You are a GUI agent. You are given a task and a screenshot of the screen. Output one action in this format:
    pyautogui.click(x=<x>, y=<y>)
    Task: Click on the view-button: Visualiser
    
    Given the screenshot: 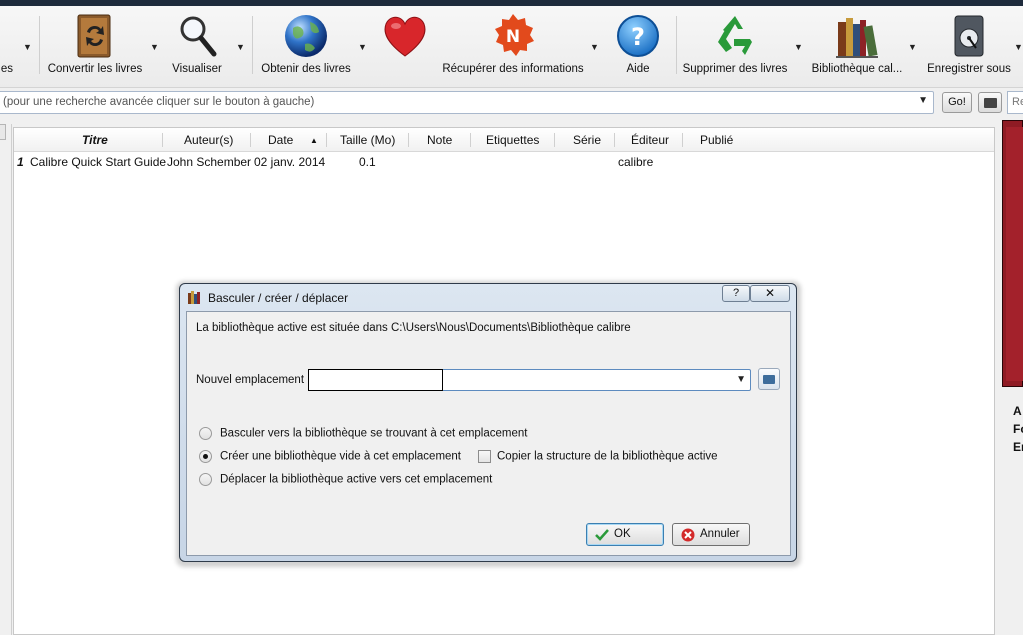 What is the action you would take?
    pyautogui.click(x=197, y=47)
    